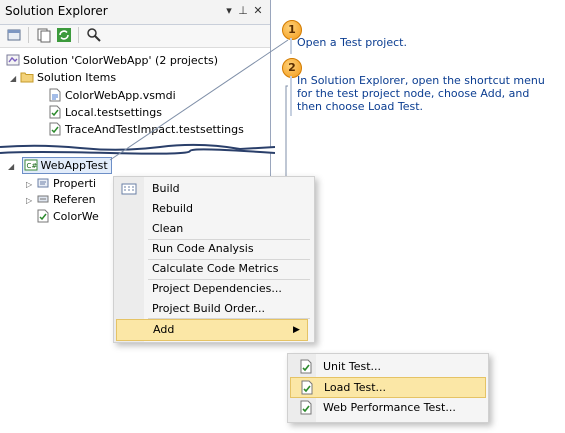 The image size is (565, 433). I want to click on menu-item-clean: Clean, so click(214, 229).